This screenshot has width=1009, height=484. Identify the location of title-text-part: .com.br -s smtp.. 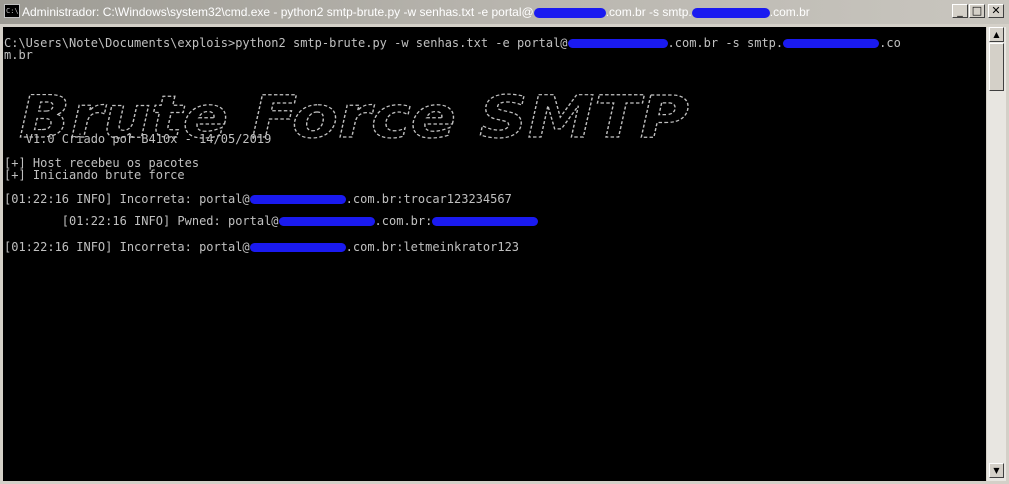
(648, 12).